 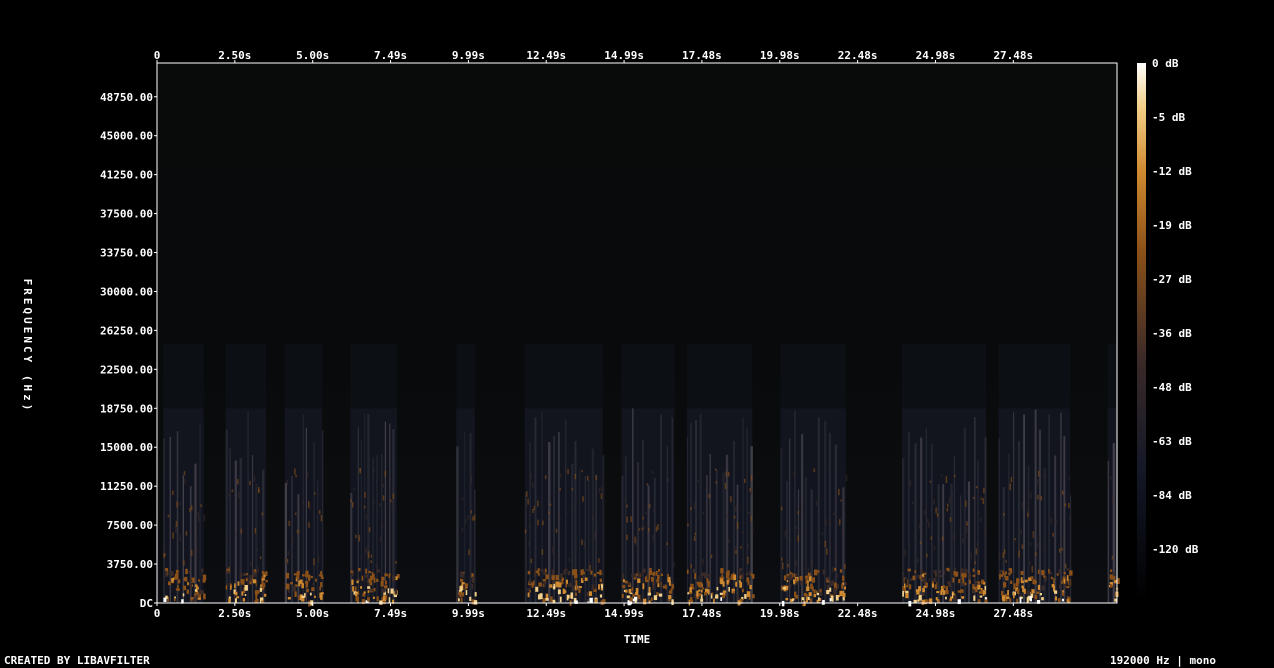 I want to click on y-tick-label: 48750.00, so click(x=126, y=97).